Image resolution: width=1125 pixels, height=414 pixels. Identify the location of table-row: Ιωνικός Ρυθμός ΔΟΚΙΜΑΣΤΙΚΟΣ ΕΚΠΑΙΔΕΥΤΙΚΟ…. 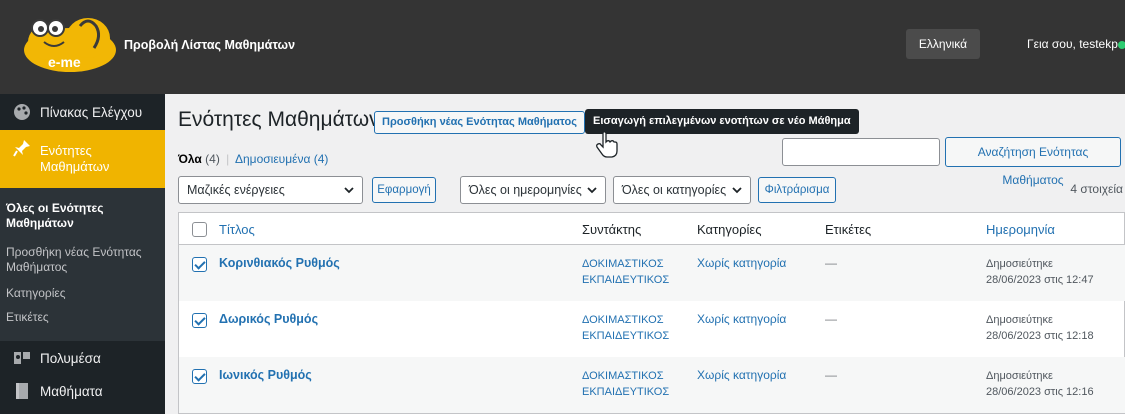
(652, 385).